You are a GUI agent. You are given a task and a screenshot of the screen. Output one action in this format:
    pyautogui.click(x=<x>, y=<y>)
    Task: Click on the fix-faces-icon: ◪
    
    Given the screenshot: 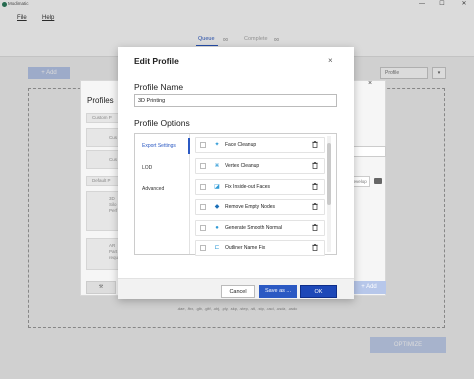 What is the action you would take?
    pyautogui.click(x=217, y=187)
    